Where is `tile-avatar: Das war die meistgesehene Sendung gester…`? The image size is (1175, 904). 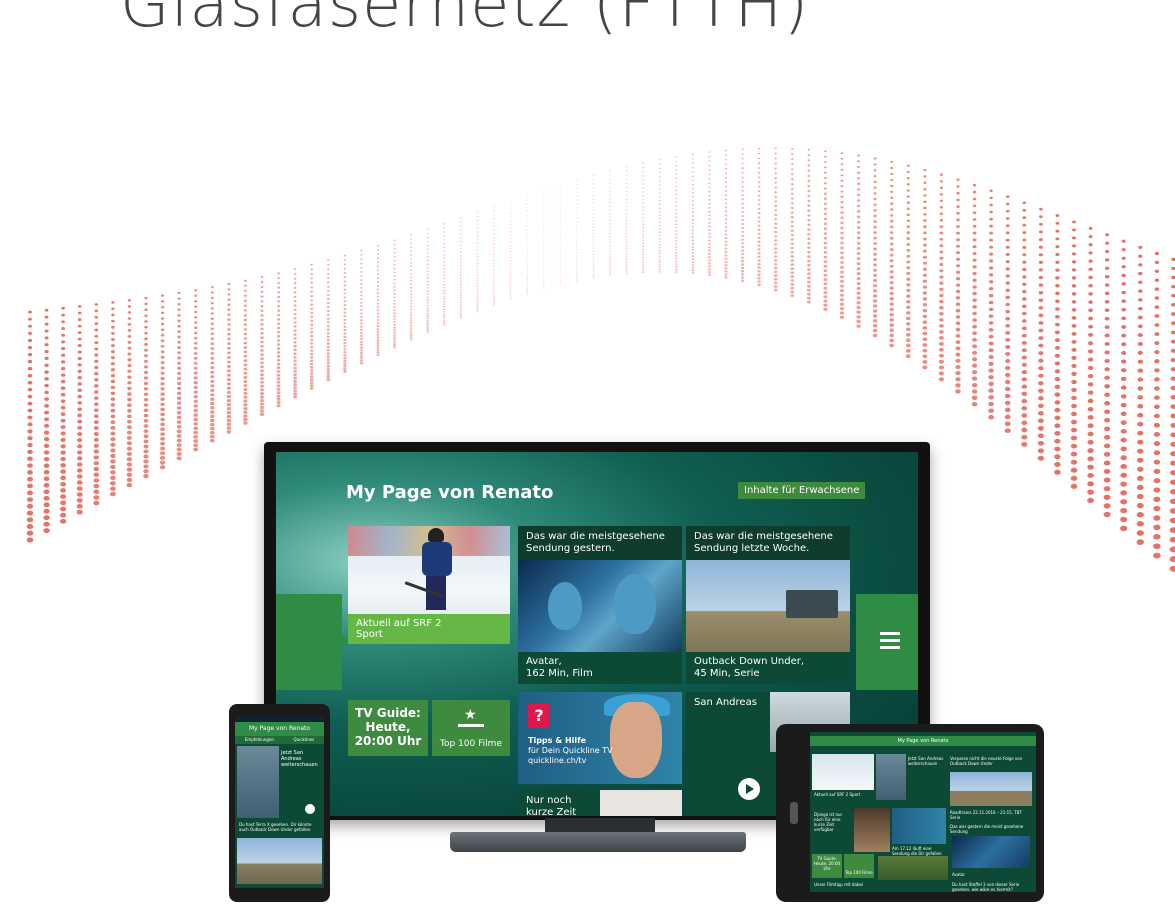 tile-avatar: Das war die meistgesehene Sendung gester… is located at coordinates (600, 605).